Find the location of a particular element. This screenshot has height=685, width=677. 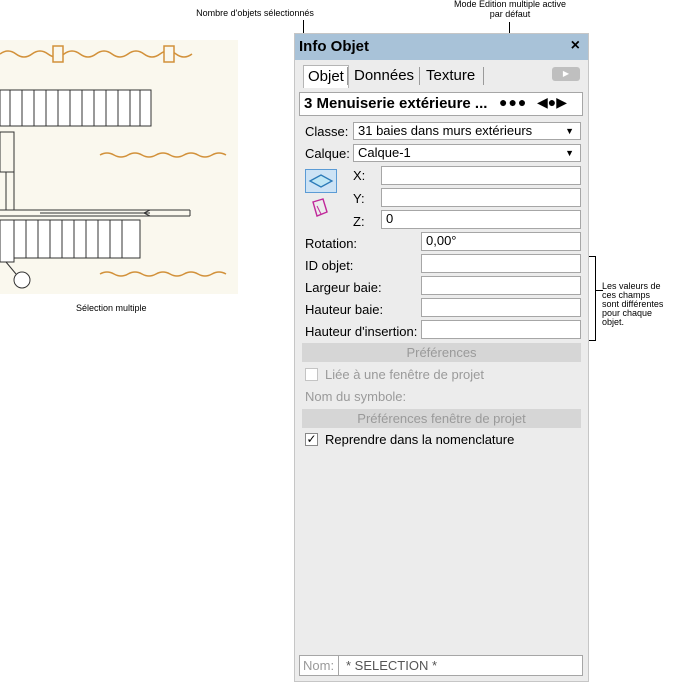

expand-arrow-button: ▶ is located at coordinates (566, 74).